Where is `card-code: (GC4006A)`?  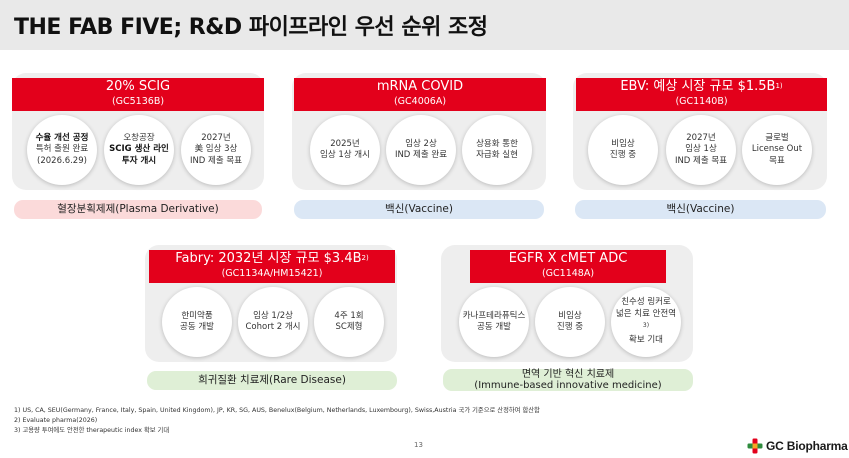 card-code: (GC4006A) is located at coordinates (420, 101).